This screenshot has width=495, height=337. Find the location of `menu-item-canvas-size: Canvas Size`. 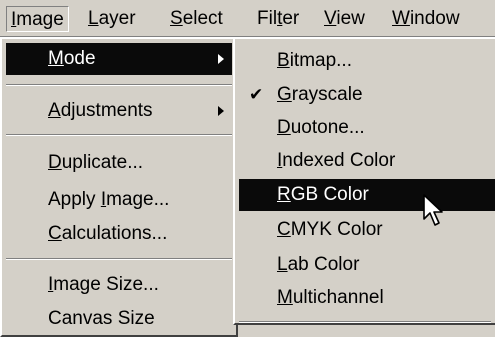

menu-item-canvas-size: Canvas Size is located at coordinates (119, 319).